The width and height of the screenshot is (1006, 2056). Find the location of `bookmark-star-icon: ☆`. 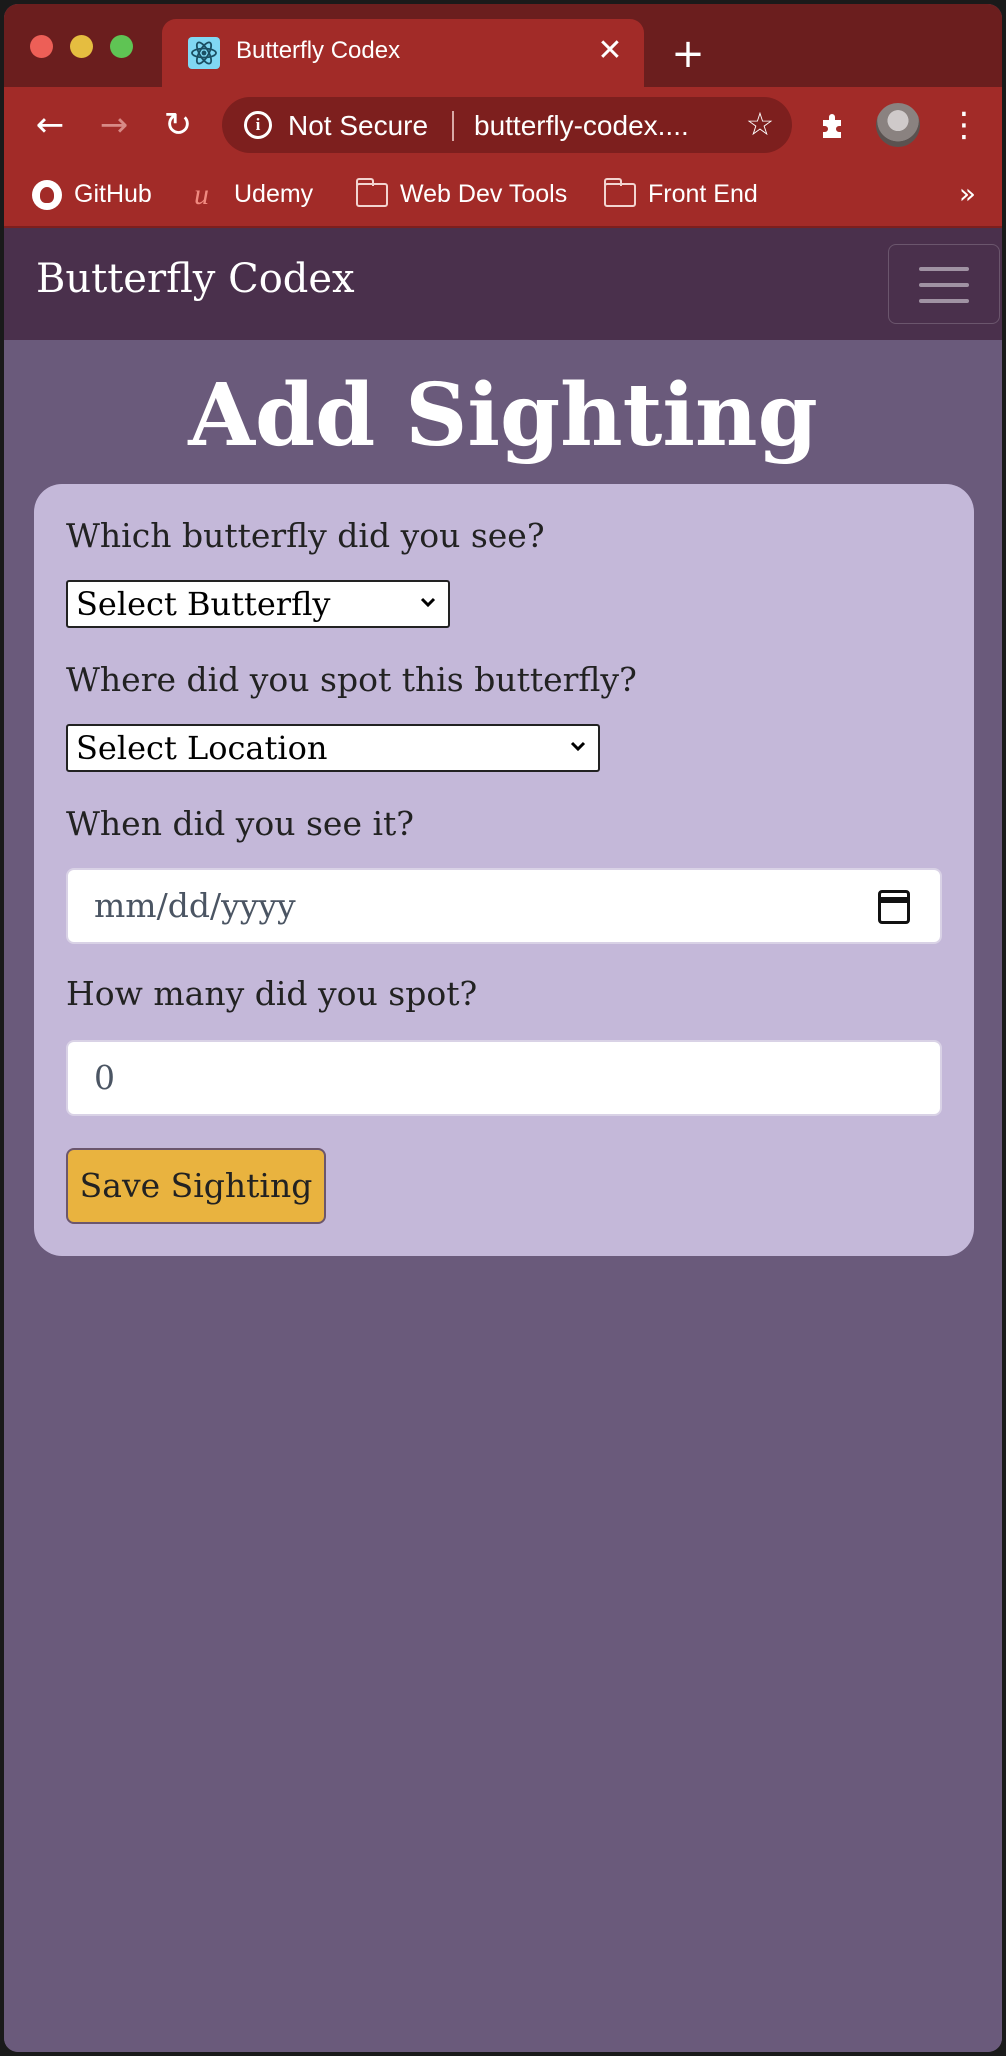

bookmark-star-icon: ☆ is located at coordinates (760, 124).